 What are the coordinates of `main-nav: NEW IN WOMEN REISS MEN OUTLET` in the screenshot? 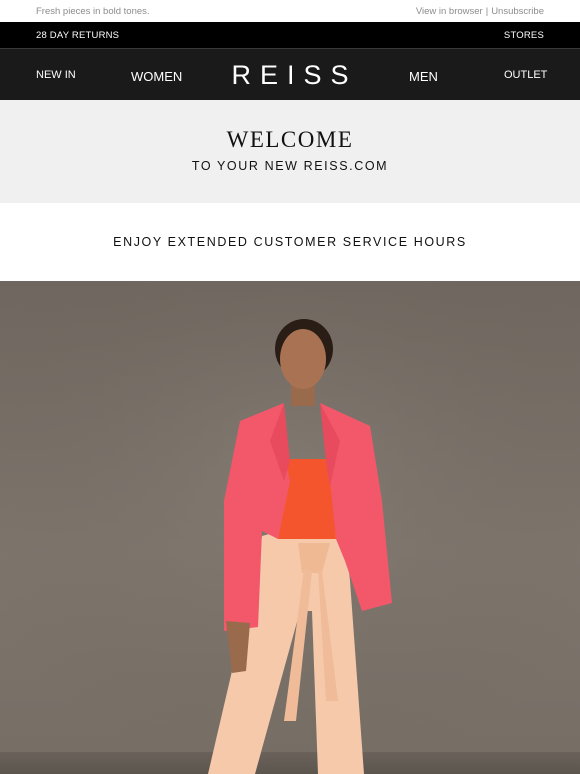 It's located at (290, 74).